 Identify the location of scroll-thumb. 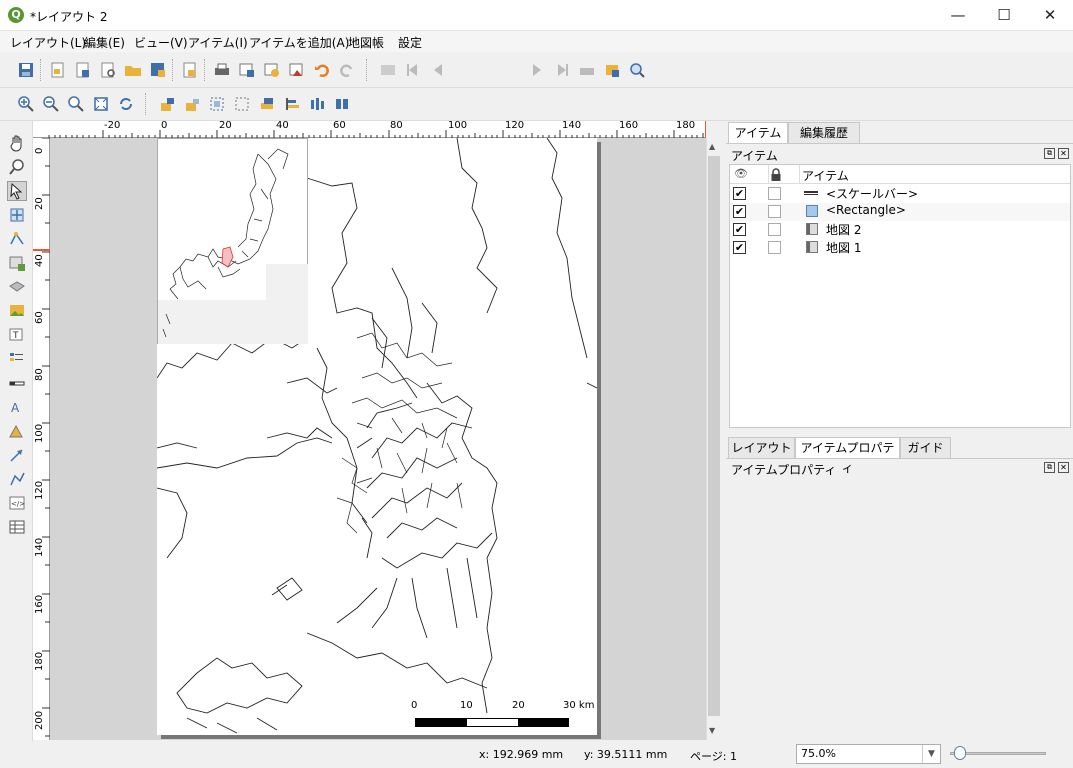
(714, 436).